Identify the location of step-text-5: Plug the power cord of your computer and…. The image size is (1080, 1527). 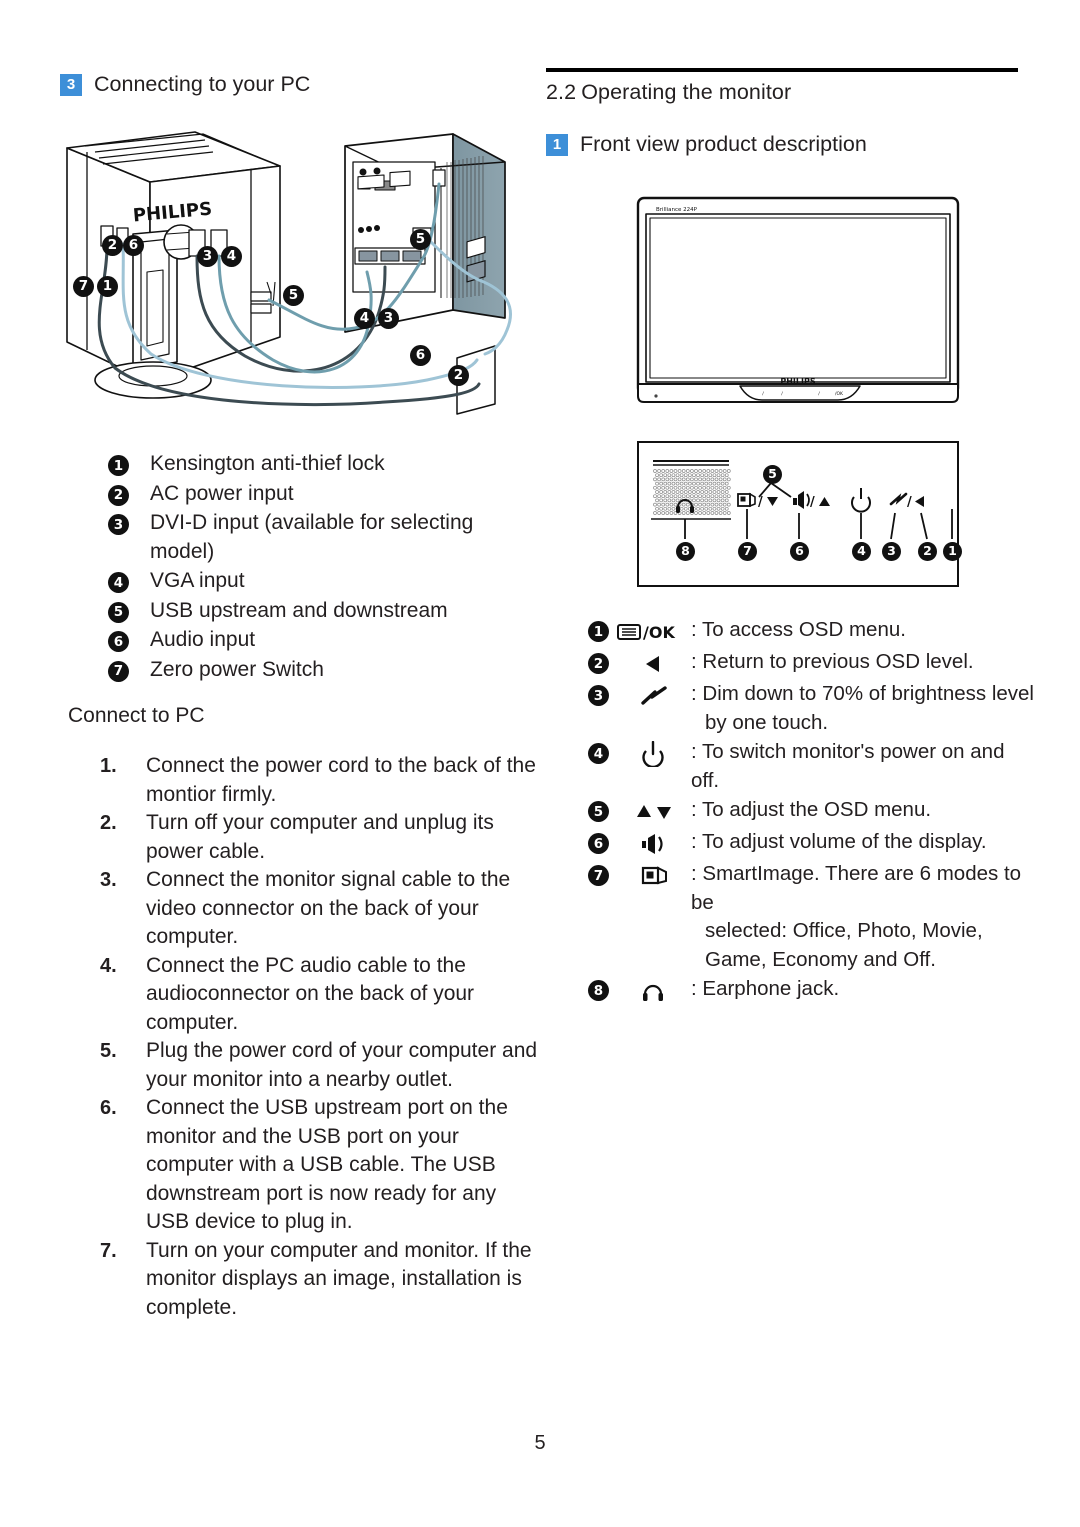
(342, 1065).